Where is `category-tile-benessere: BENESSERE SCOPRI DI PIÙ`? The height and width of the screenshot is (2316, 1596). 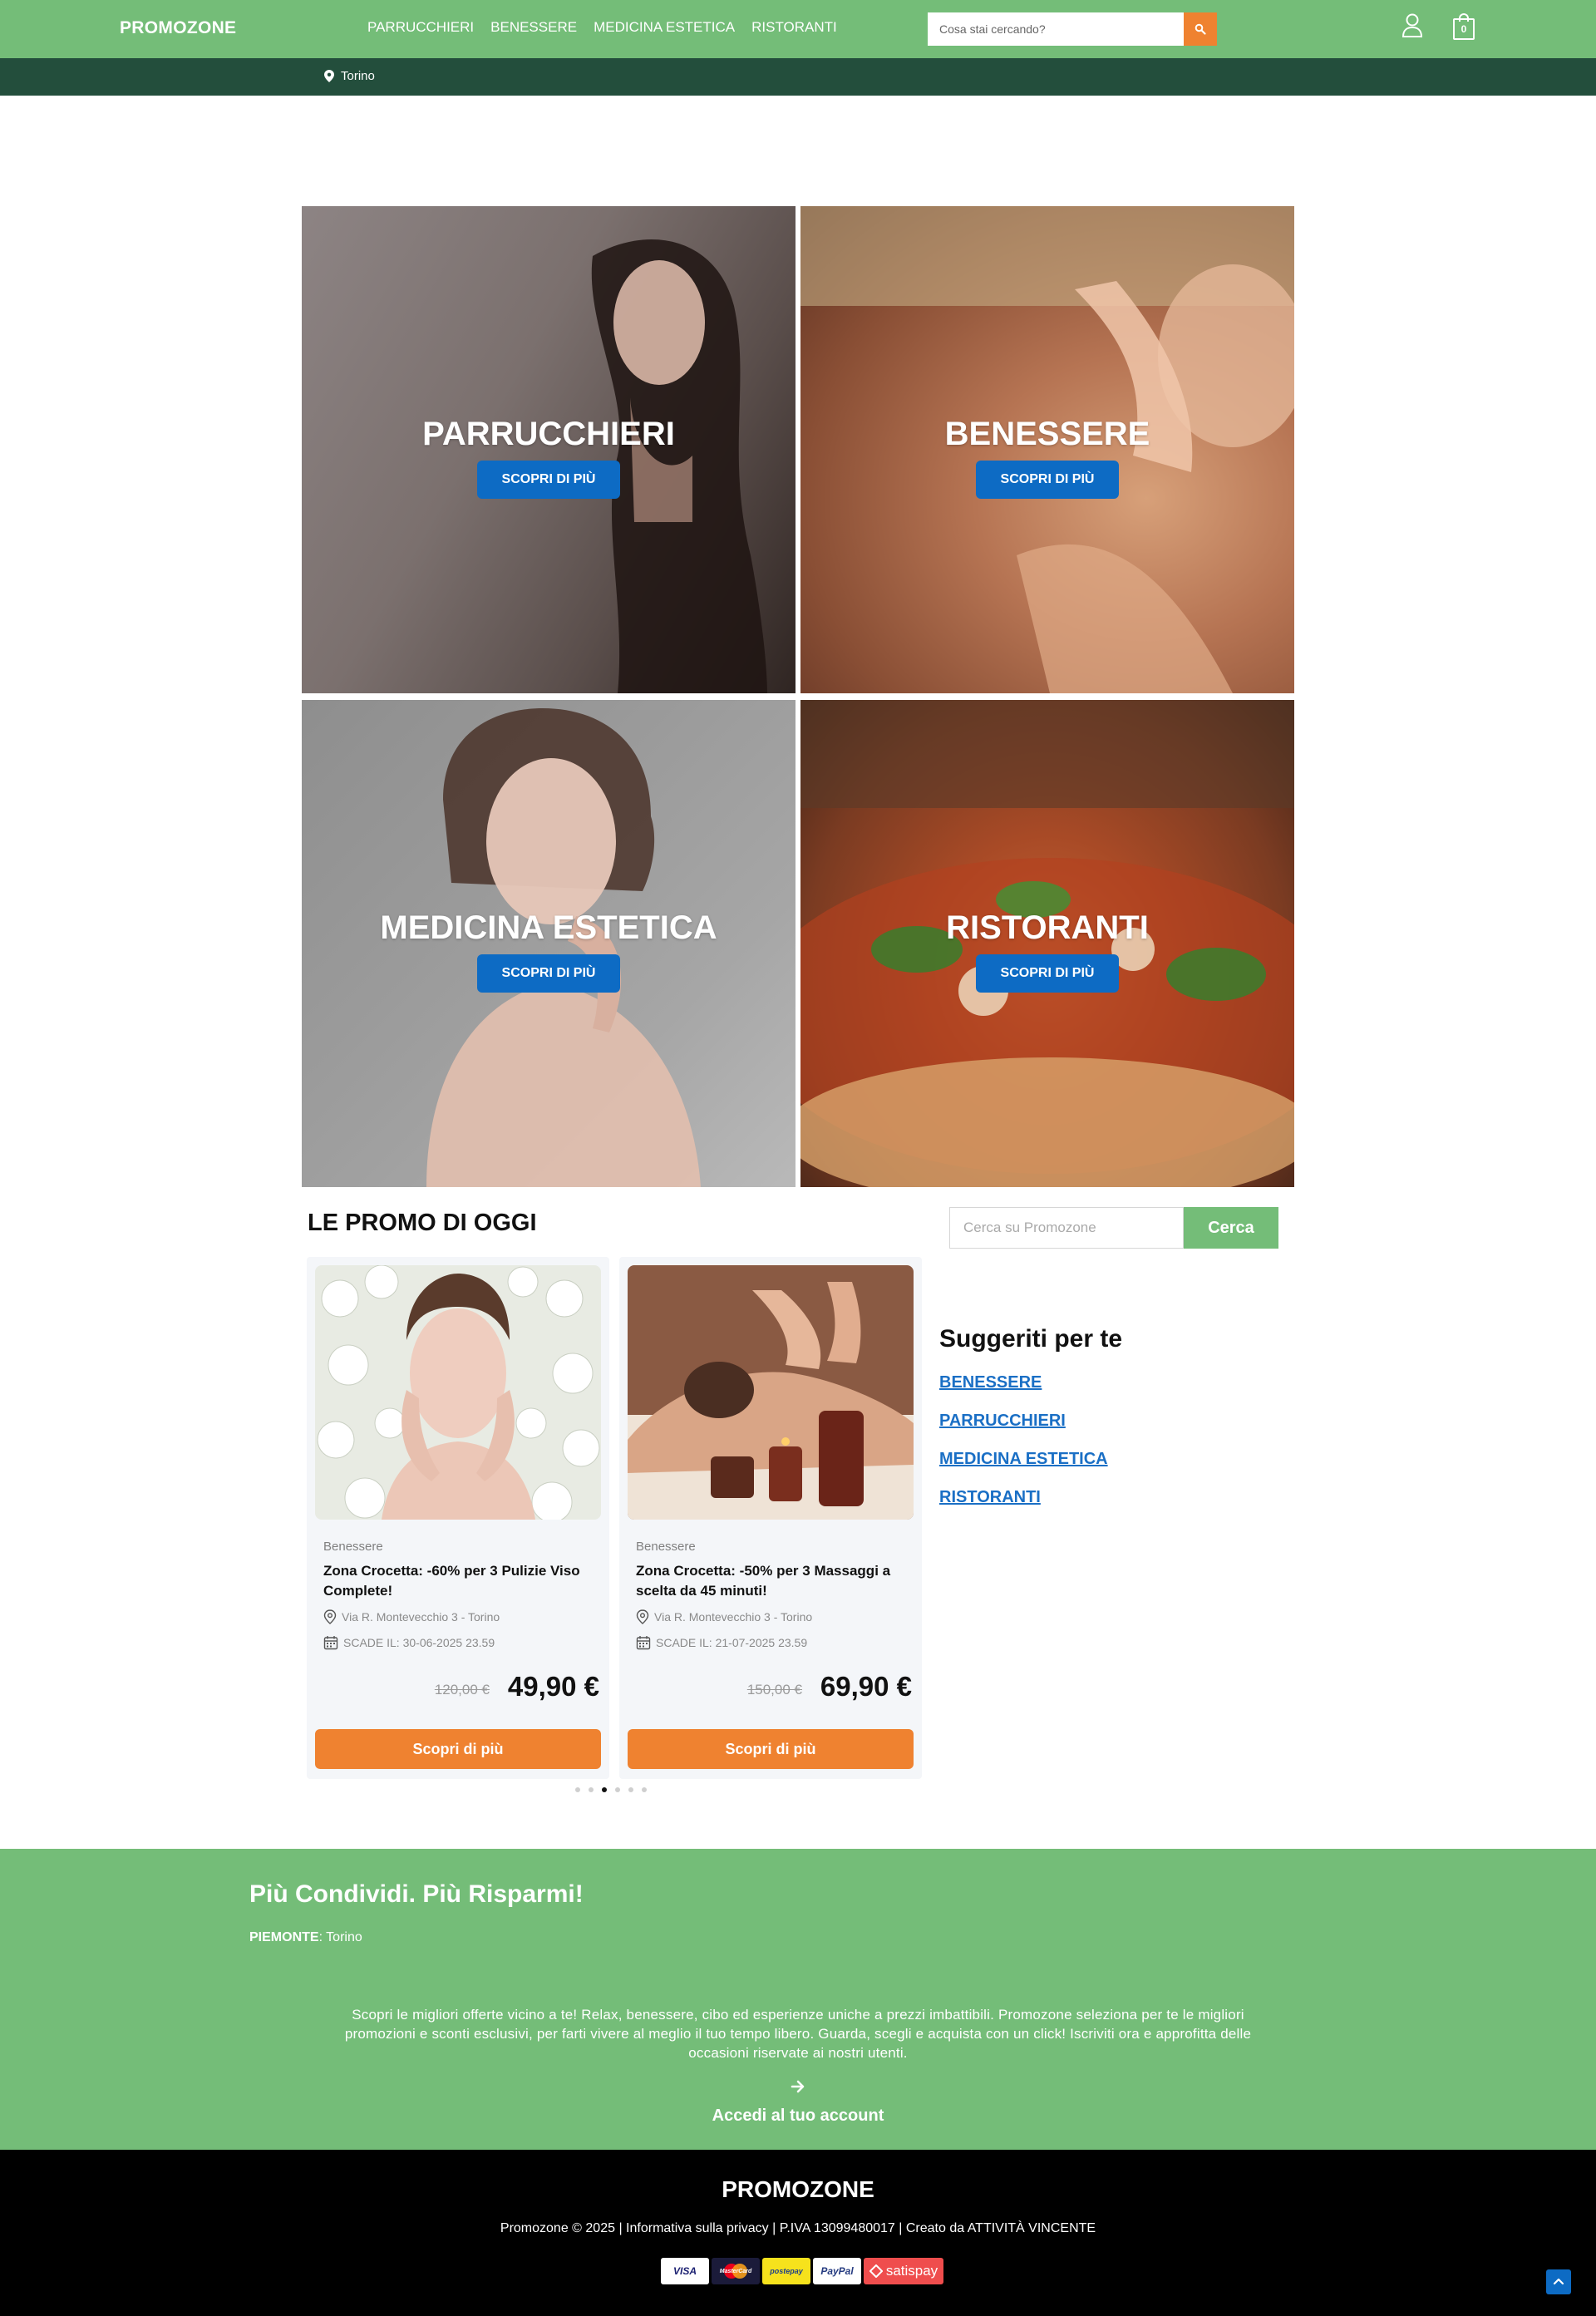
category-tile-benessere: BENESSERE SCOPRI DI PIÙ is located at coordinates (1047, 449).